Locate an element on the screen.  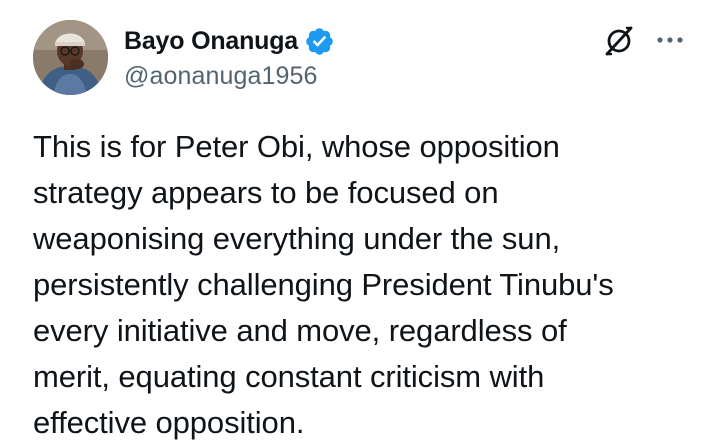
author-display-name: Bayo Onanuga is located at coordinates (211, 41).